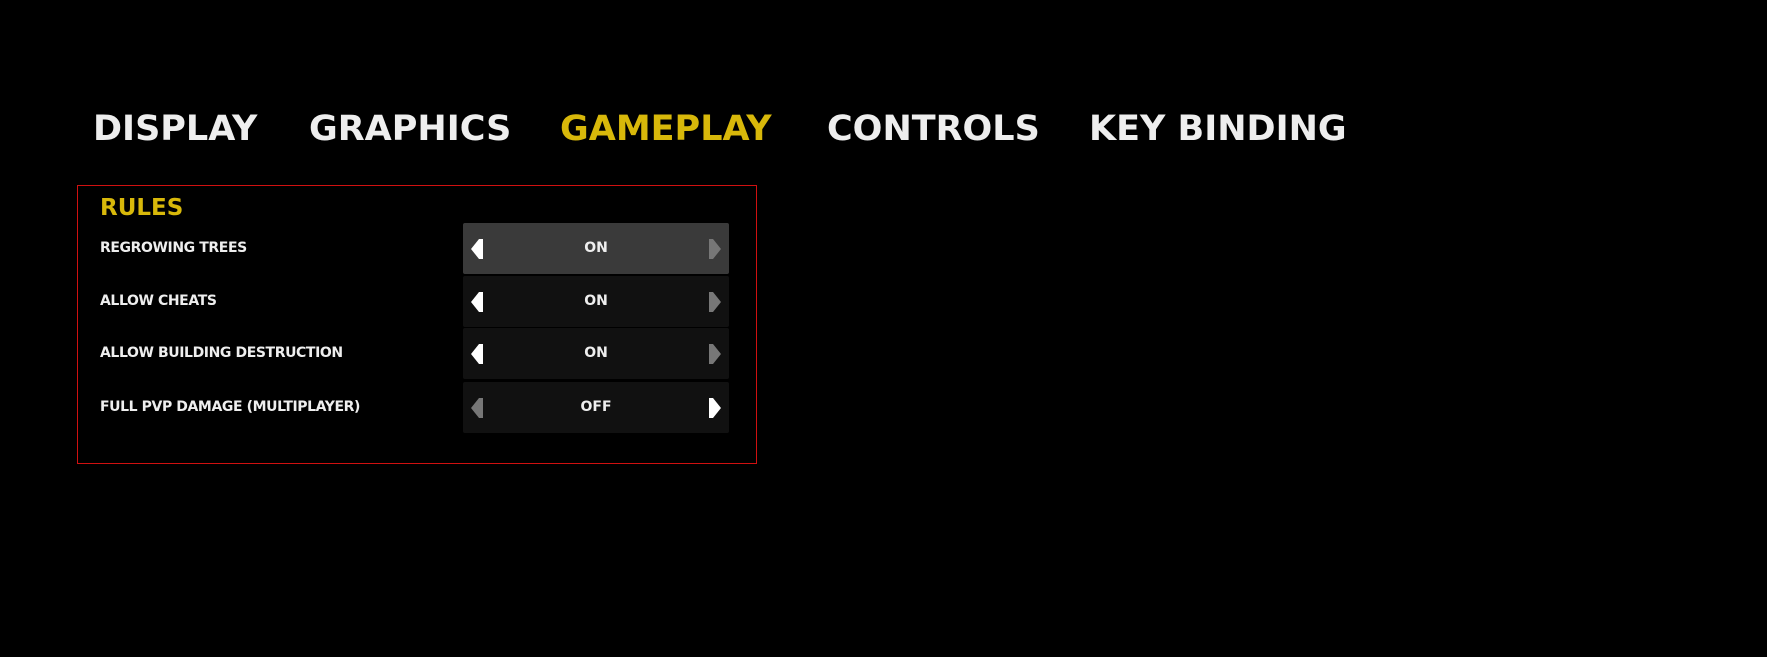  What do you see at coordinates (666, 129) in the screenshot?
I see `tab-gameplay: GAMEPLAY` at bounding box center [666, 129].